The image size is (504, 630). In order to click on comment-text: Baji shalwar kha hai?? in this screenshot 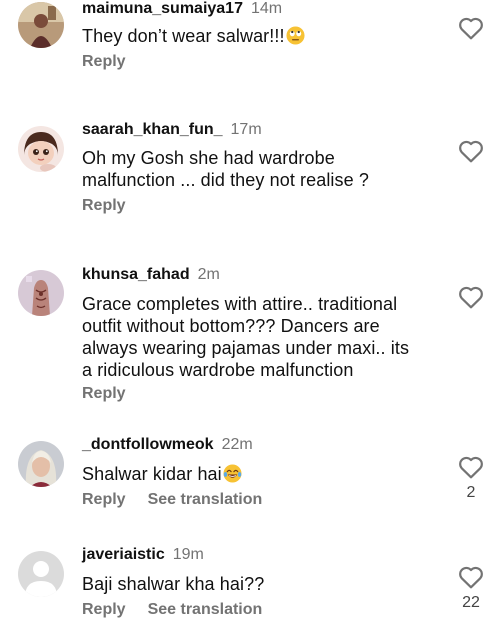, I will do `click(173, 584)`.